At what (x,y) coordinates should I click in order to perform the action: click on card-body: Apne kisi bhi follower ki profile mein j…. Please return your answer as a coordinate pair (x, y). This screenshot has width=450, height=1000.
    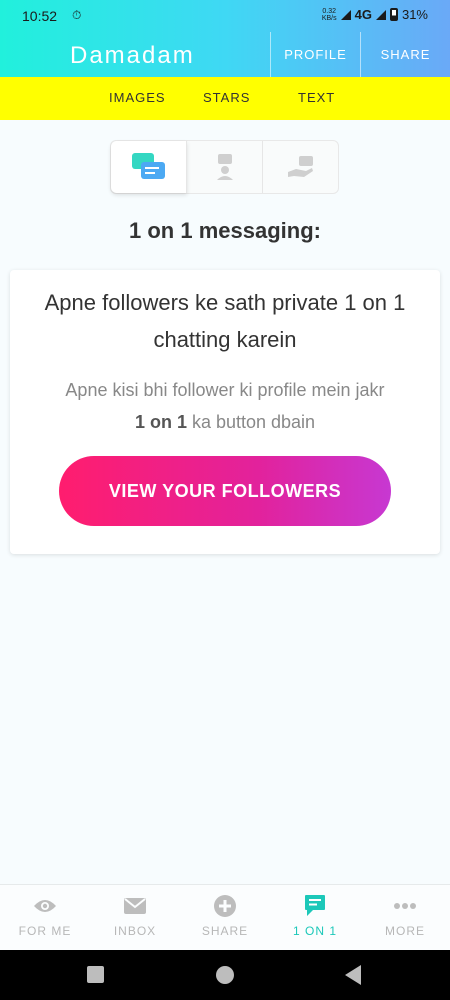
    Looking at the image, I should click on (225, 406).